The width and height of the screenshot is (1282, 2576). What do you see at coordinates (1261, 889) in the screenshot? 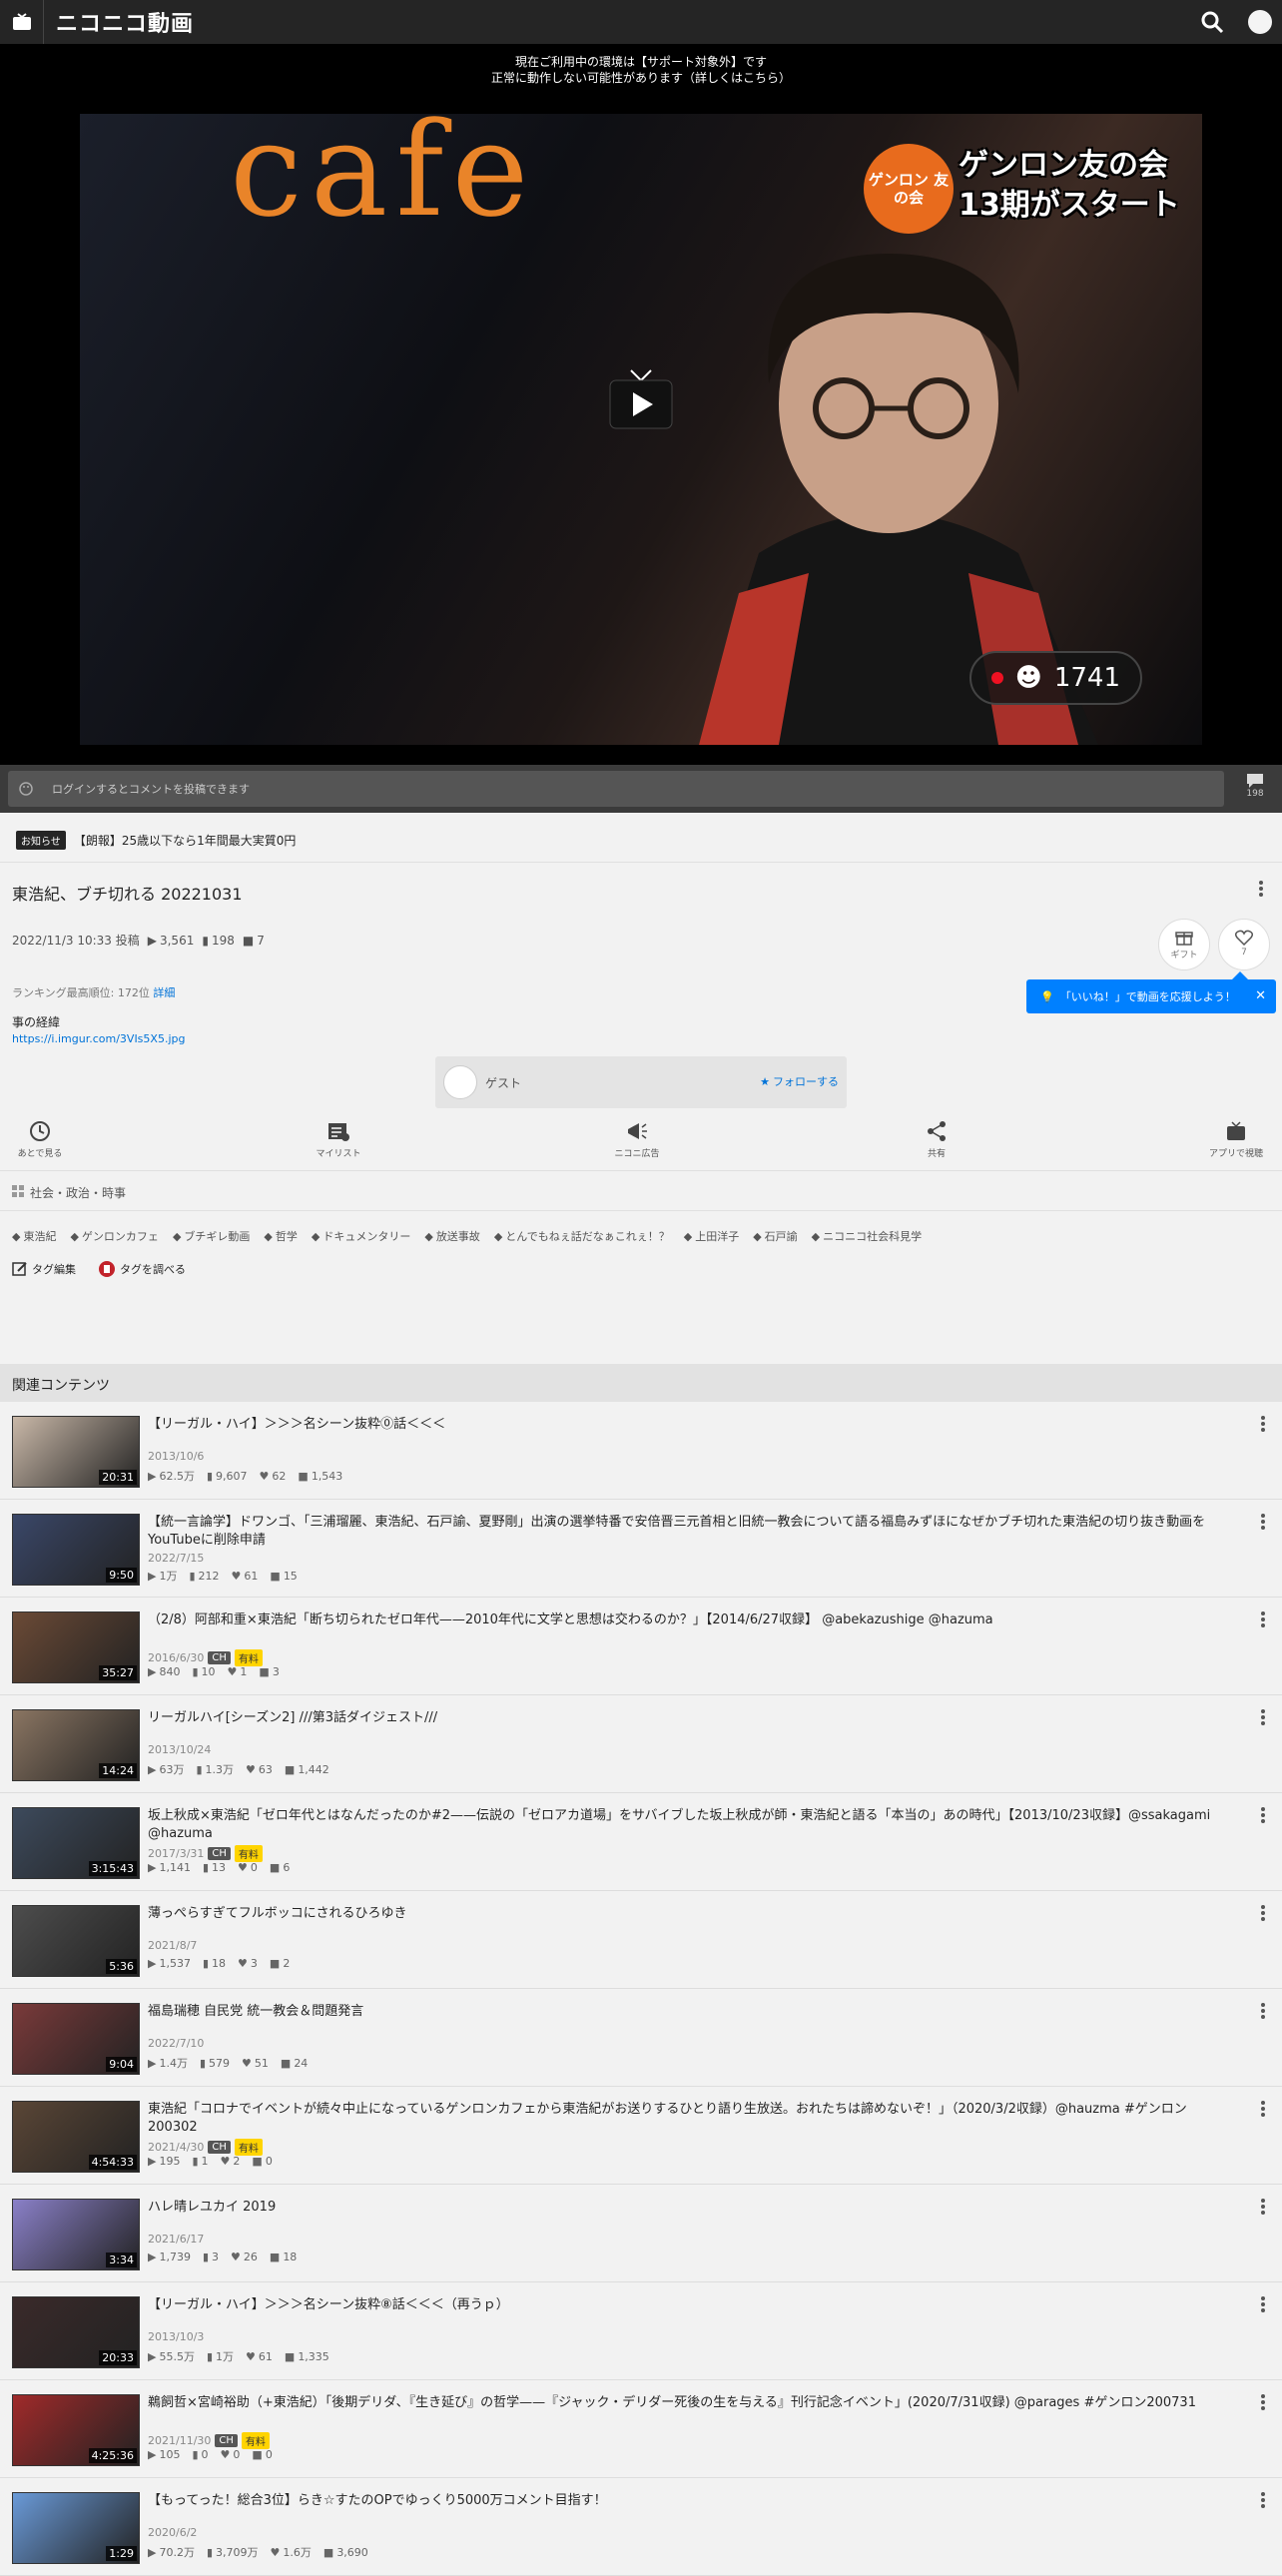
I see `video-menu-kebab-icon` at bounding box center [1261, 889].